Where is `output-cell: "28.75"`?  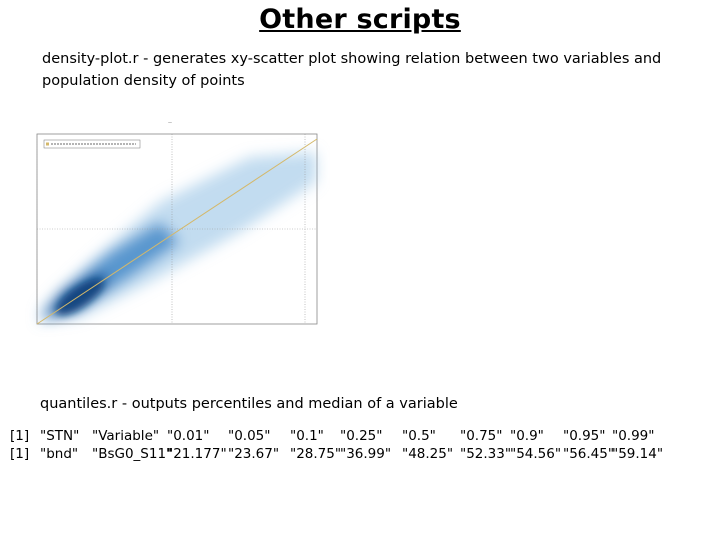
output-cell: "28.75" is located at coordinates (316, 454).